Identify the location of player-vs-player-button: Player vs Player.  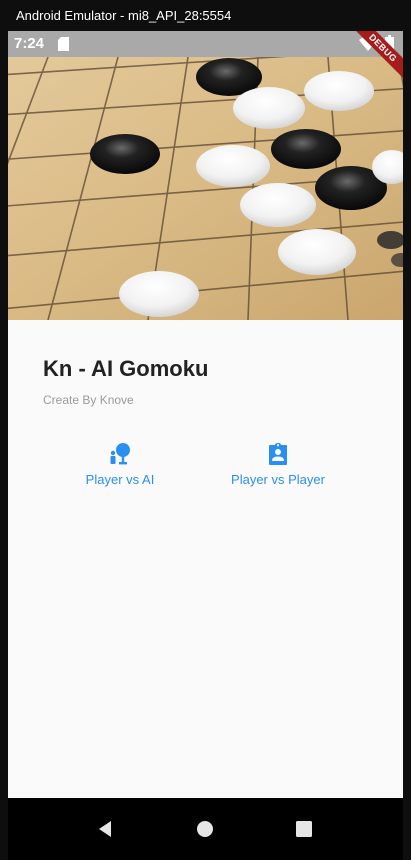
(278, 470).